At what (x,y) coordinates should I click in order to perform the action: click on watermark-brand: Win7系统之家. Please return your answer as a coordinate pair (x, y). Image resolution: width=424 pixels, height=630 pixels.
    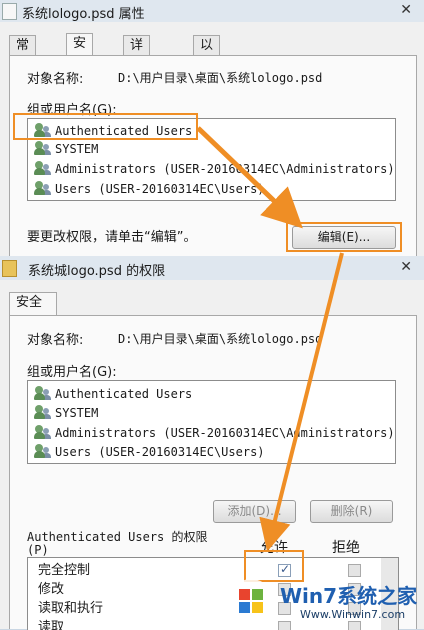
    Looking at the image, I should click on (349, 596).